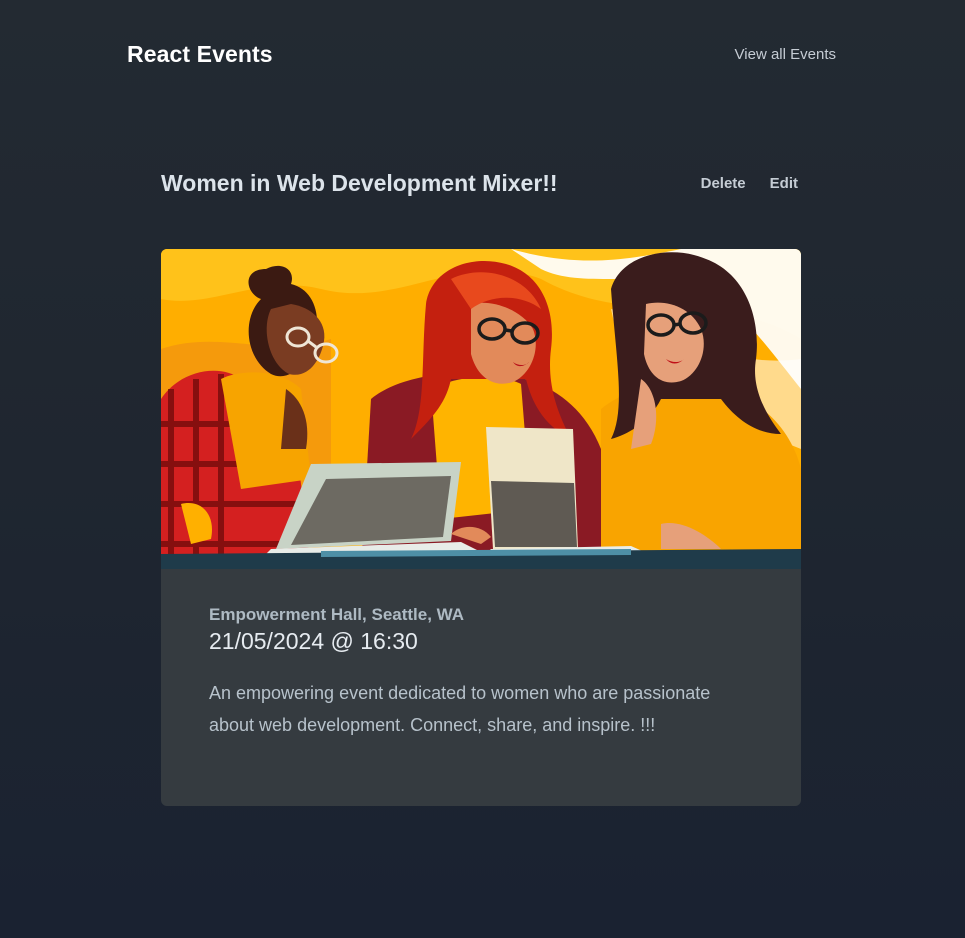 This screenshot has height=938, width=965. What do you see at coordinates (751, 183) in the screenshot?
I see `event-actions: Delete Edit` at bounding box center [751, 183].